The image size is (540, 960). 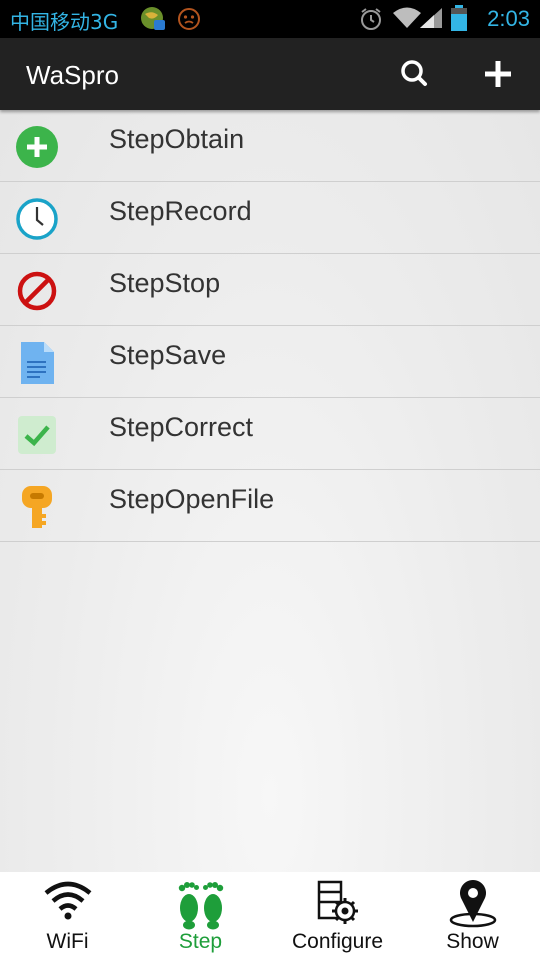 I want to click on checkmark-icon, so click(x=37, y=435).